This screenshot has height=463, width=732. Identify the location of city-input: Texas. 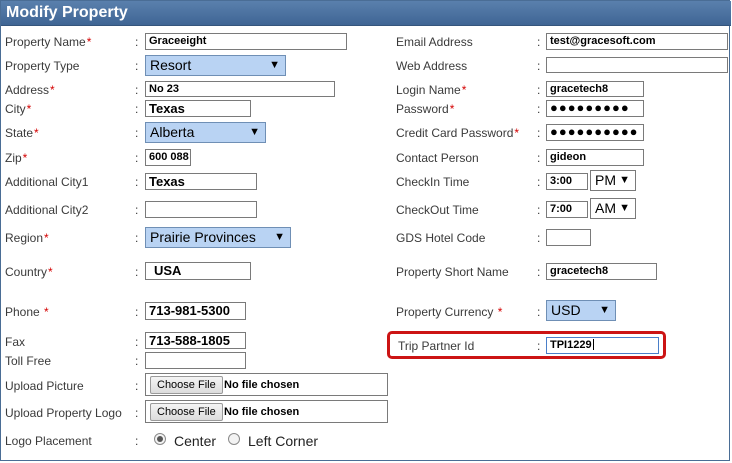
(198, 108).